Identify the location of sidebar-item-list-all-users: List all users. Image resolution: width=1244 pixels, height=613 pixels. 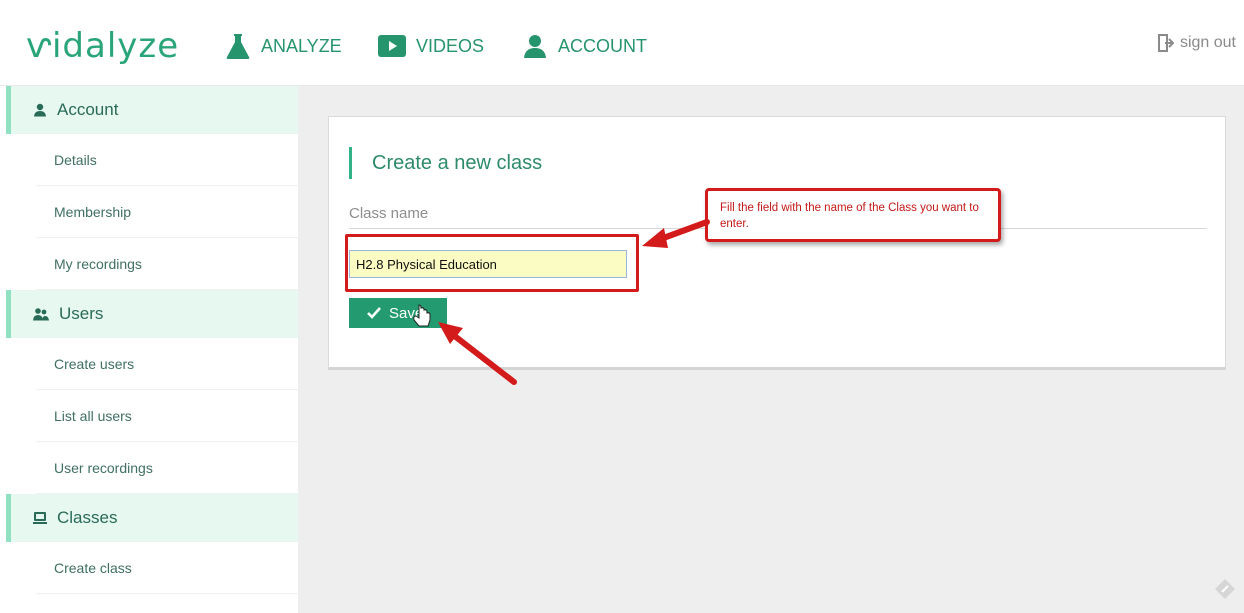
(167, 416).